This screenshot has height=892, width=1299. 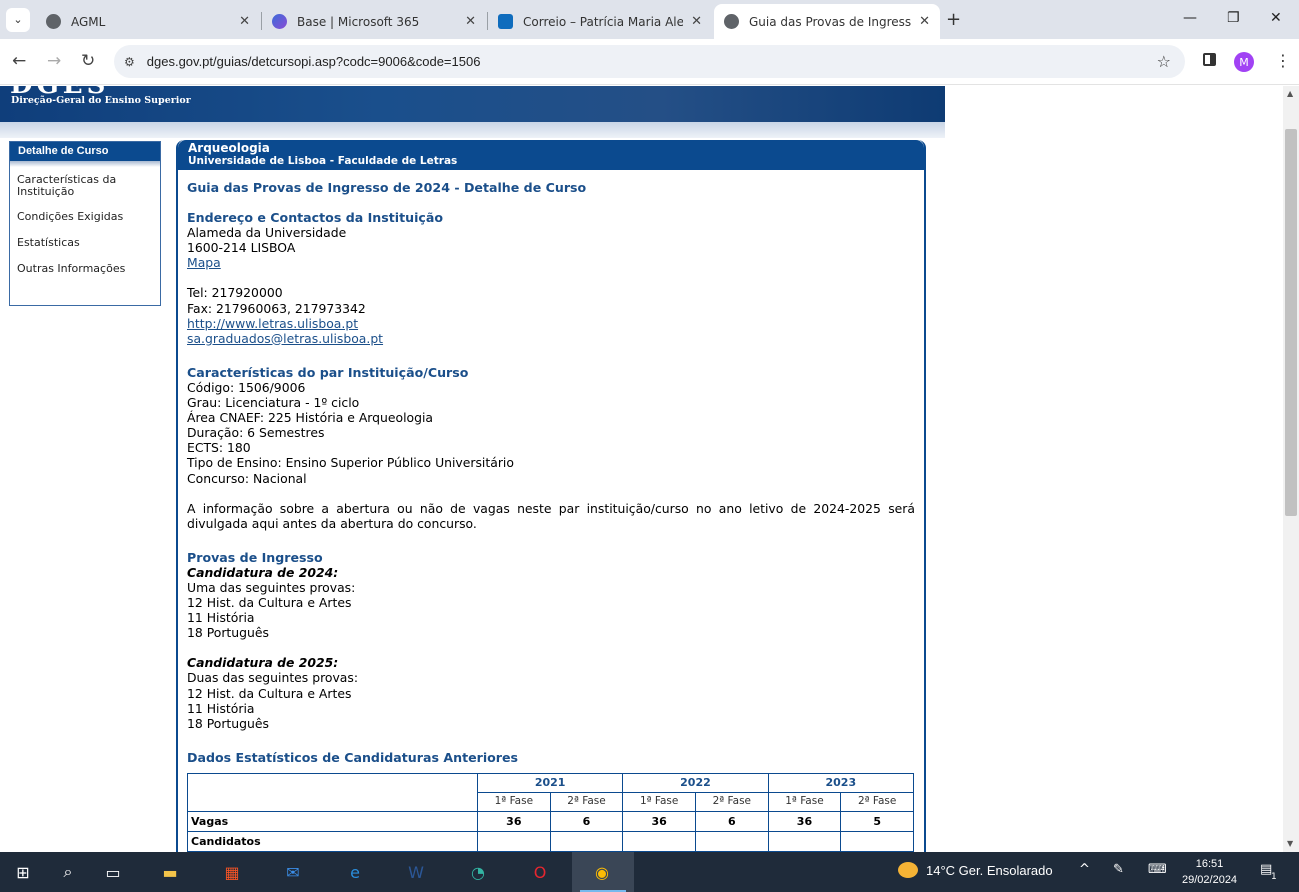 I want to click on scroll-down-icon: ▼, so click(x=1290, y=843).